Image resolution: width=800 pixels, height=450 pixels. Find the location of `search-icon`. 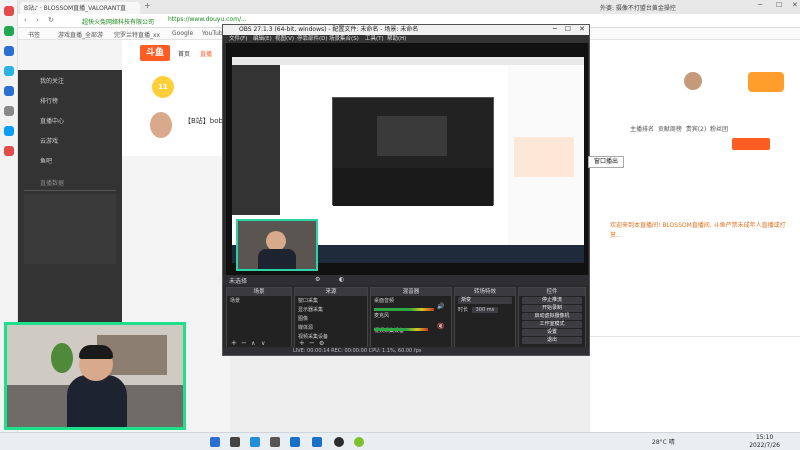

search-icon is located at coordinates (235, 442).